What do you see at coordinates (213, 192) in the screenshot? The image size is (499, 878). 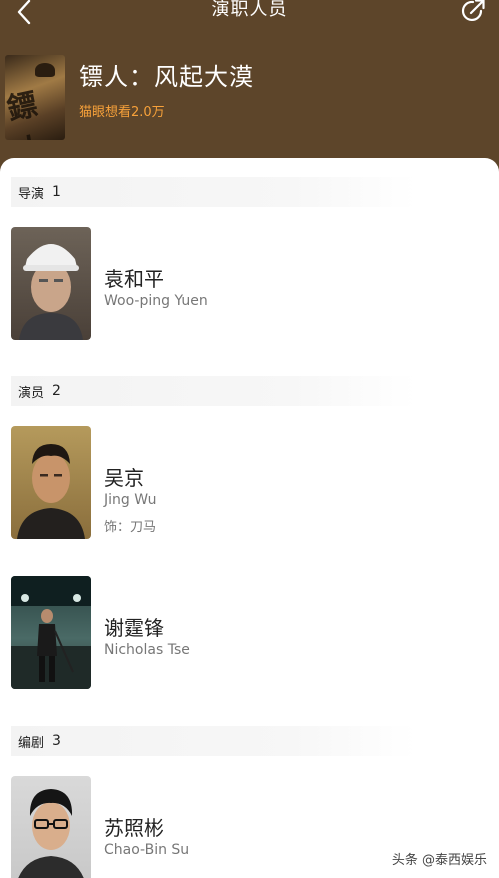 I see `section-header-director: 导演 1` at bounding box center [213, 192].